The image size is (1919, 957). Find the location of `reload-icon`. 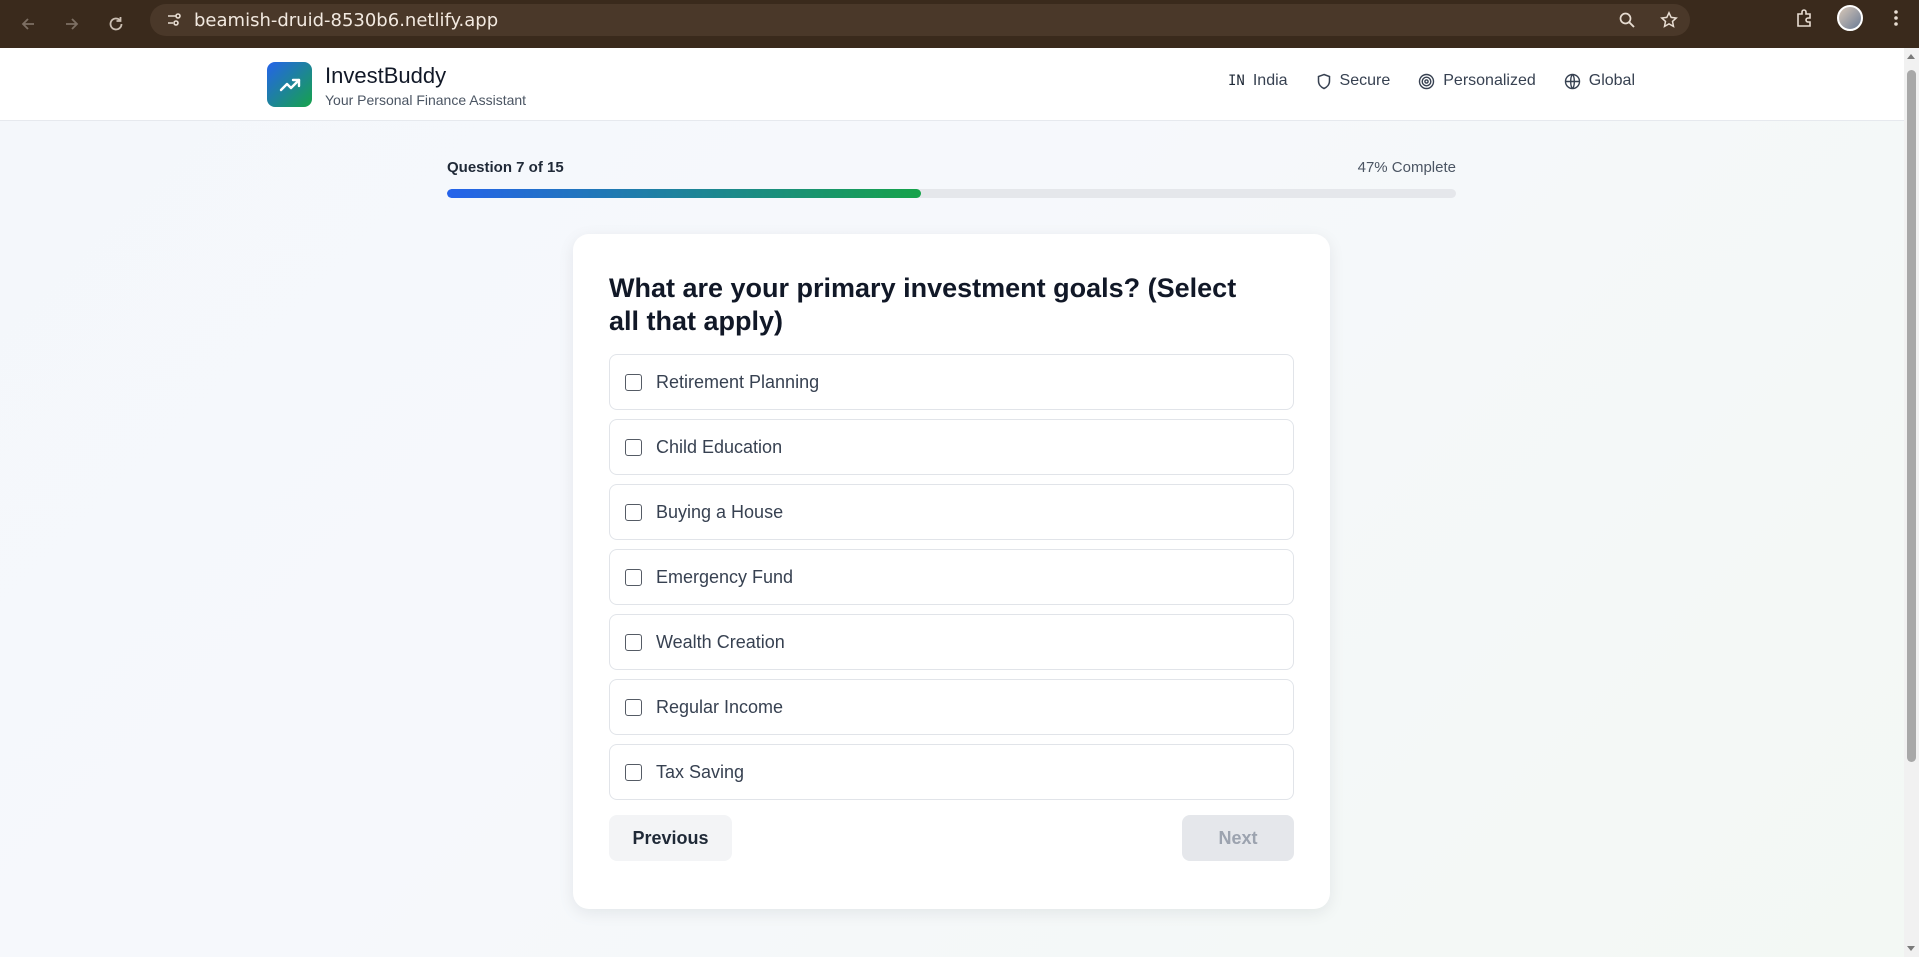

reload-icon is located at coordinates (116, 24).